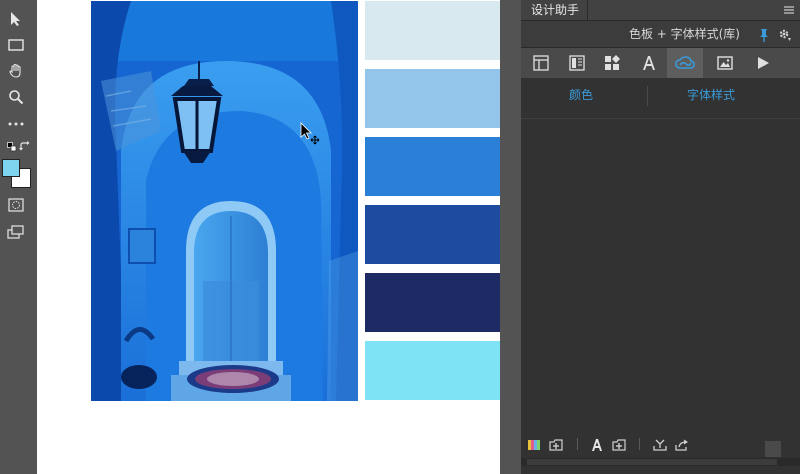 This screenshot has height=474, width=800. I want to click on panel-menu-icon, so click(789, 9).